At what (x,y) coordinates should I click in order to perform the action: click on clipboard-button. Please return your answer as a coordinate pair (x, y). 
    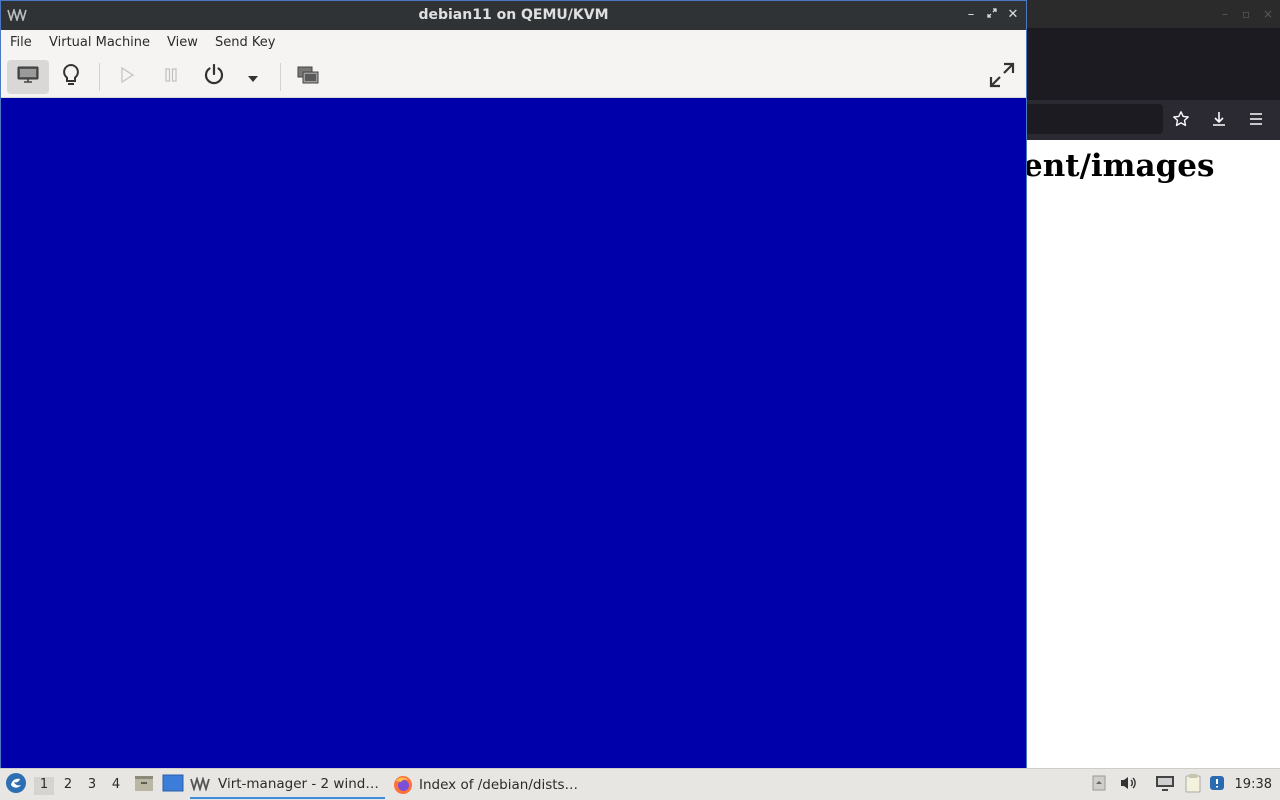
    Looking at the image, I should click on (1193, 785).